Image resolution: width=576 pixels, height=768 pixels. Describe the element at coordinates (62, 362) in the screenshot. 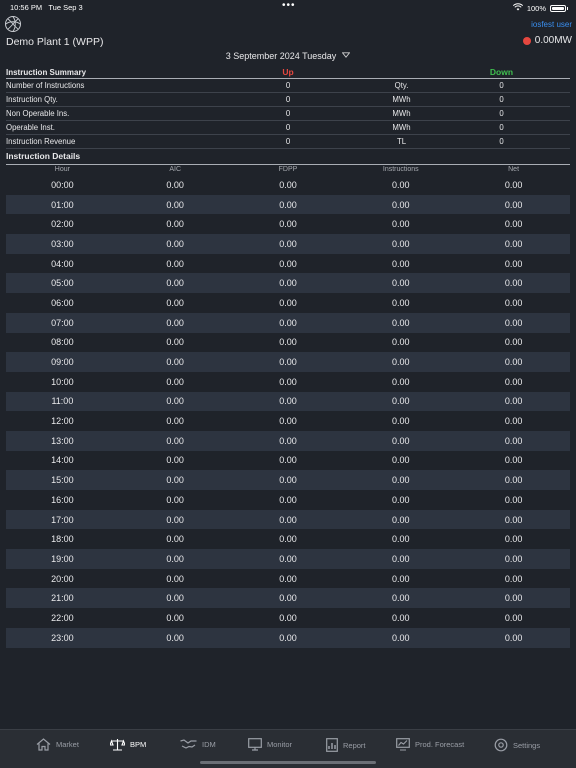

I see `table-cell: 09:00` at that location.